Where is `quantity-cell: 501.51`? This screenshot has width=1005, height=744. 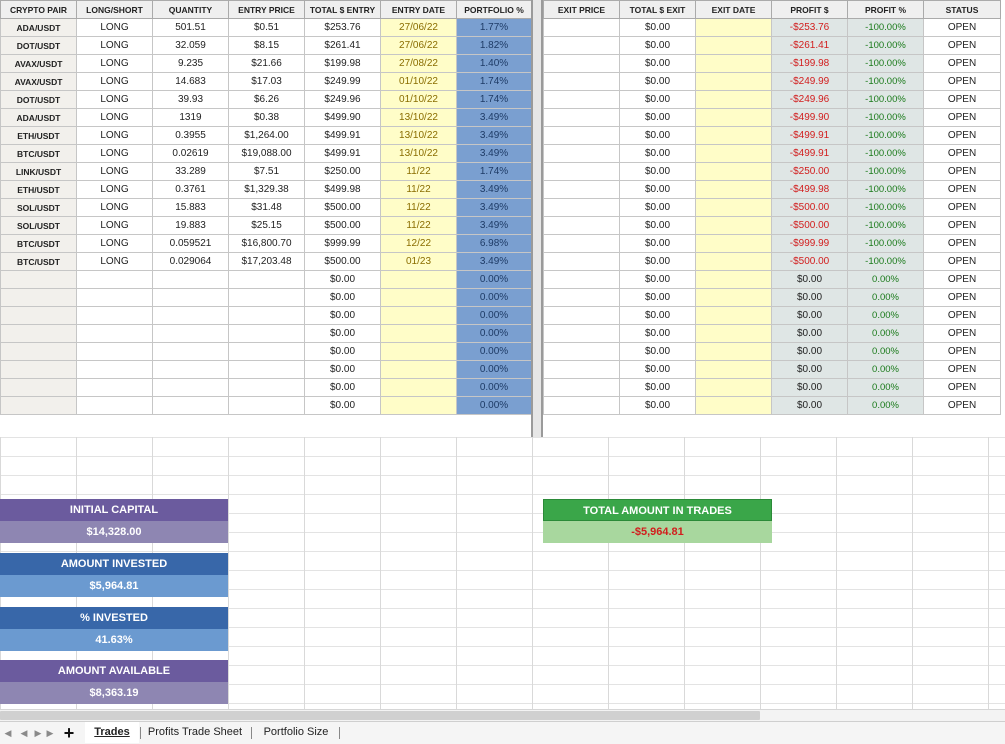 quantity-cell: 501.51 is located at coordinates (190, 27).